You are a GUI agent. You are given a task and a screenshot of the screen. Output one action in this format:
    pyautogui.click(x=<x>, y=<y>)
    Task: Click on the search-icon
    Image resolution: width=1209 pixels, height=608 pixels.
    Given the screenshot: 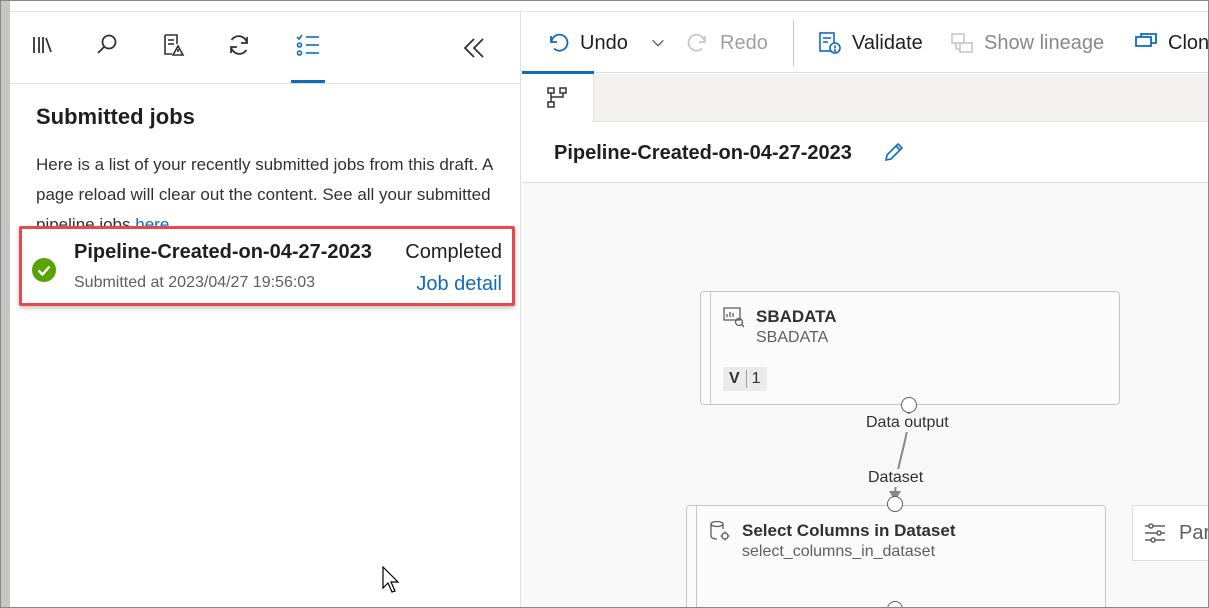 What is the action you would take?
    pyautogui.click(x=107, y=45)
    